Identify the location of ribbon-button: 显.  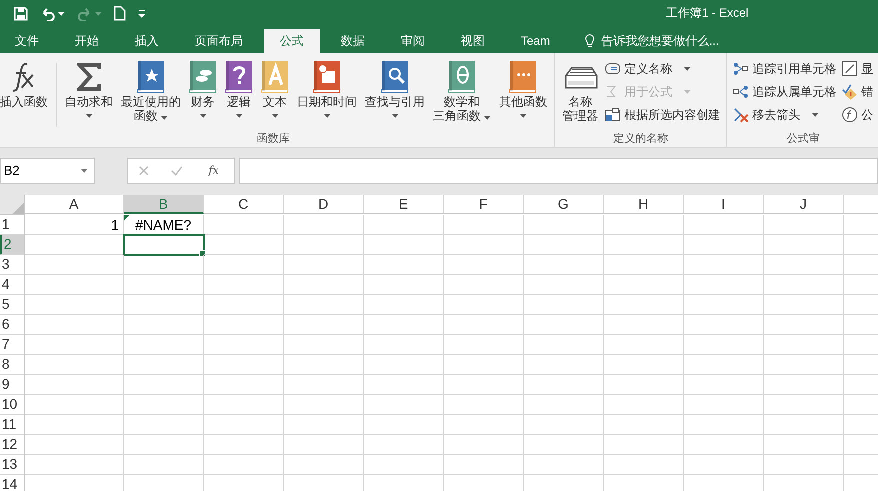
(858, 69).